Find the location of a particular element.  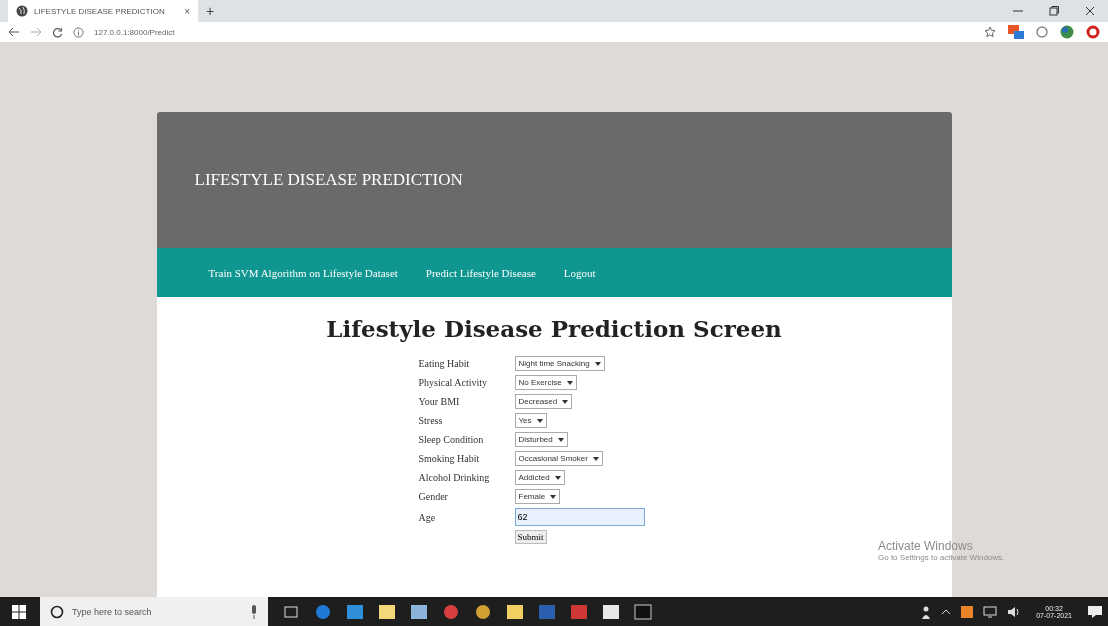

notification-icon is located at coordinates (1095, 611).